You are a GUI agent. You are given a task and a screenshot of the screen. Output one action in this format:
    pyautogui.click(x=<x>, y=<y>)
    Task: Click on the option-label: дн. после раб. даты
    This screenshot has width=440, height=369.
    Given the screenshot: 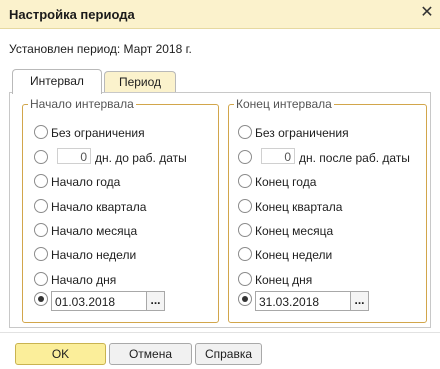 What is the action you would take?
    pyautogui.click(x=354, y=158)
    